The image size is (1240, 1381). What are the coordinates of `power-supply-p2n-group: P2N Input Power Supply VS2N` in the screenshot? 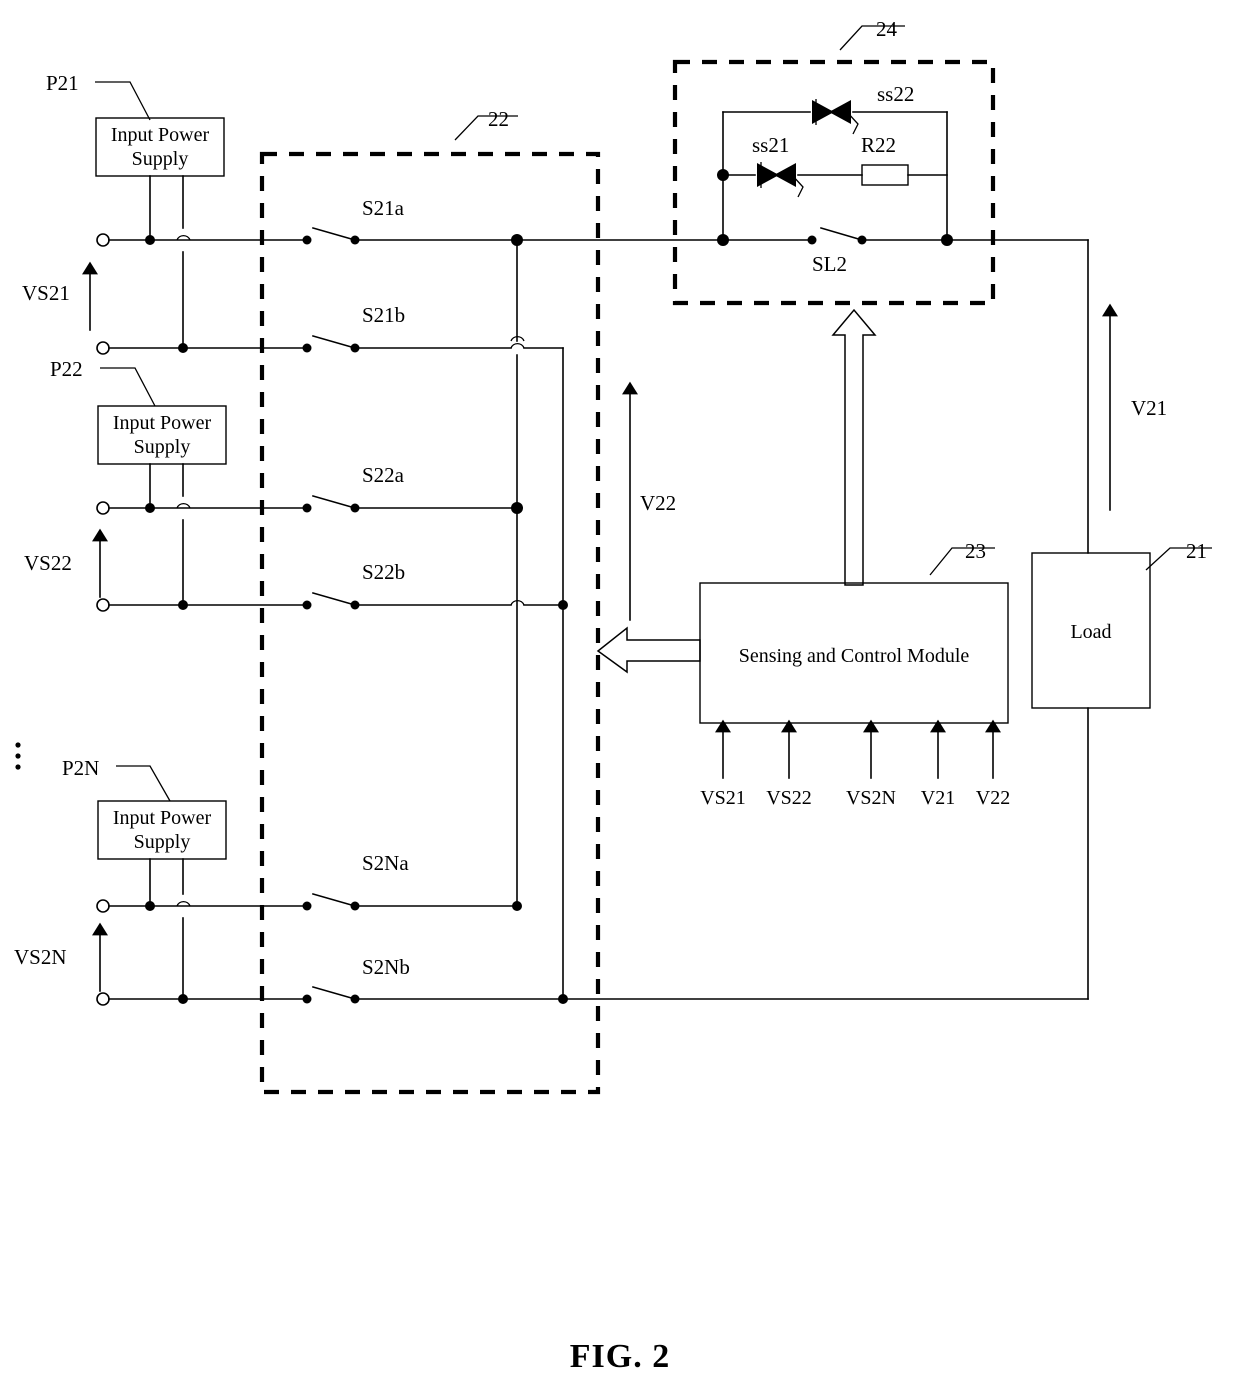 It's located at (120, 880).